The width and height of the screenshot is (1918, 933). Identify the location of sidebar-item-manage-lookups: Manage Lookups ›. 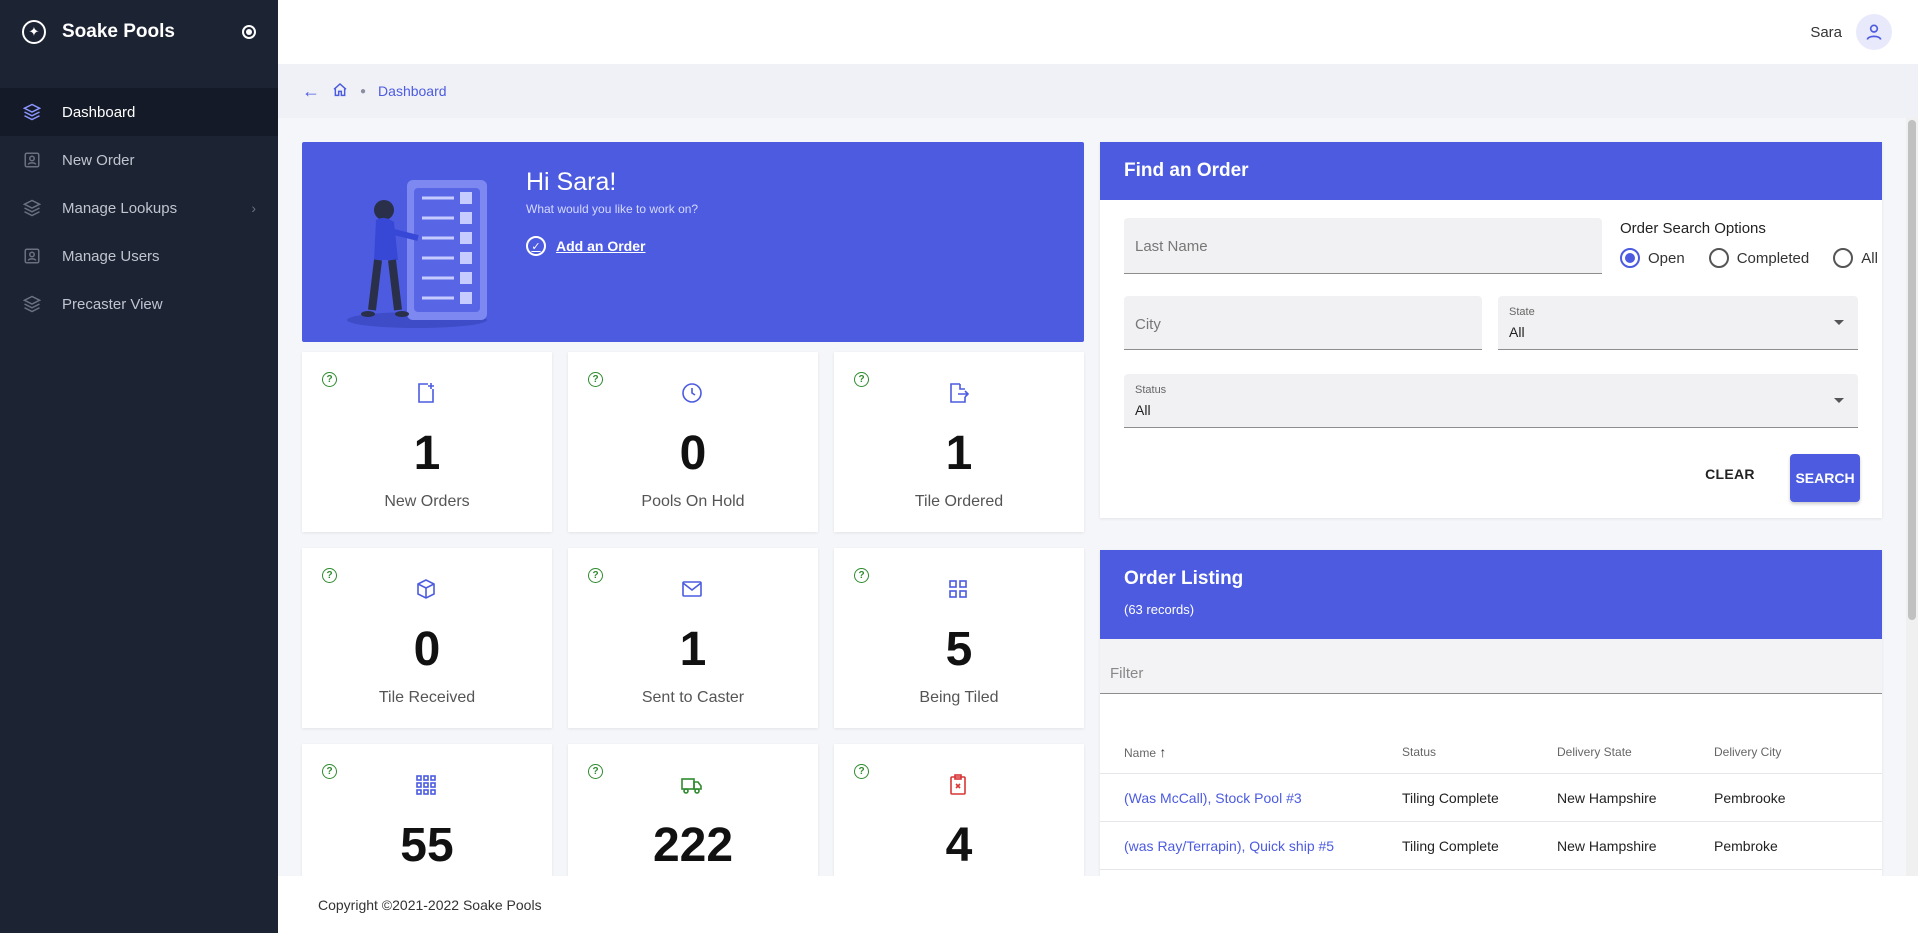
(139, 208).